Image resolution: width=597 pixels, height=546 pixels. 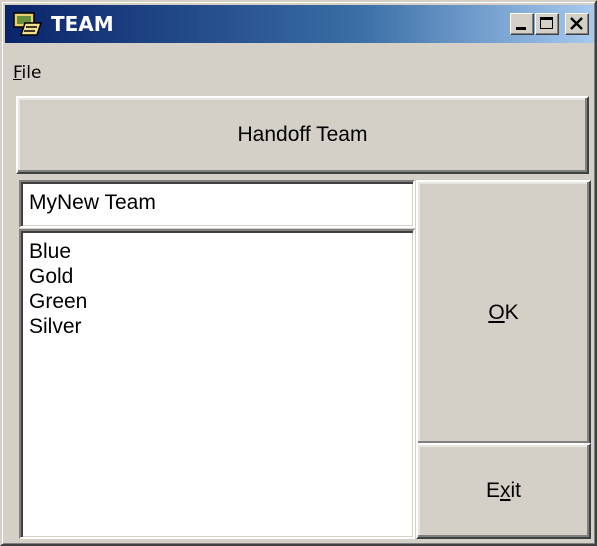 I want to click on title-bar: TEAM, so click(x=299, y=24).